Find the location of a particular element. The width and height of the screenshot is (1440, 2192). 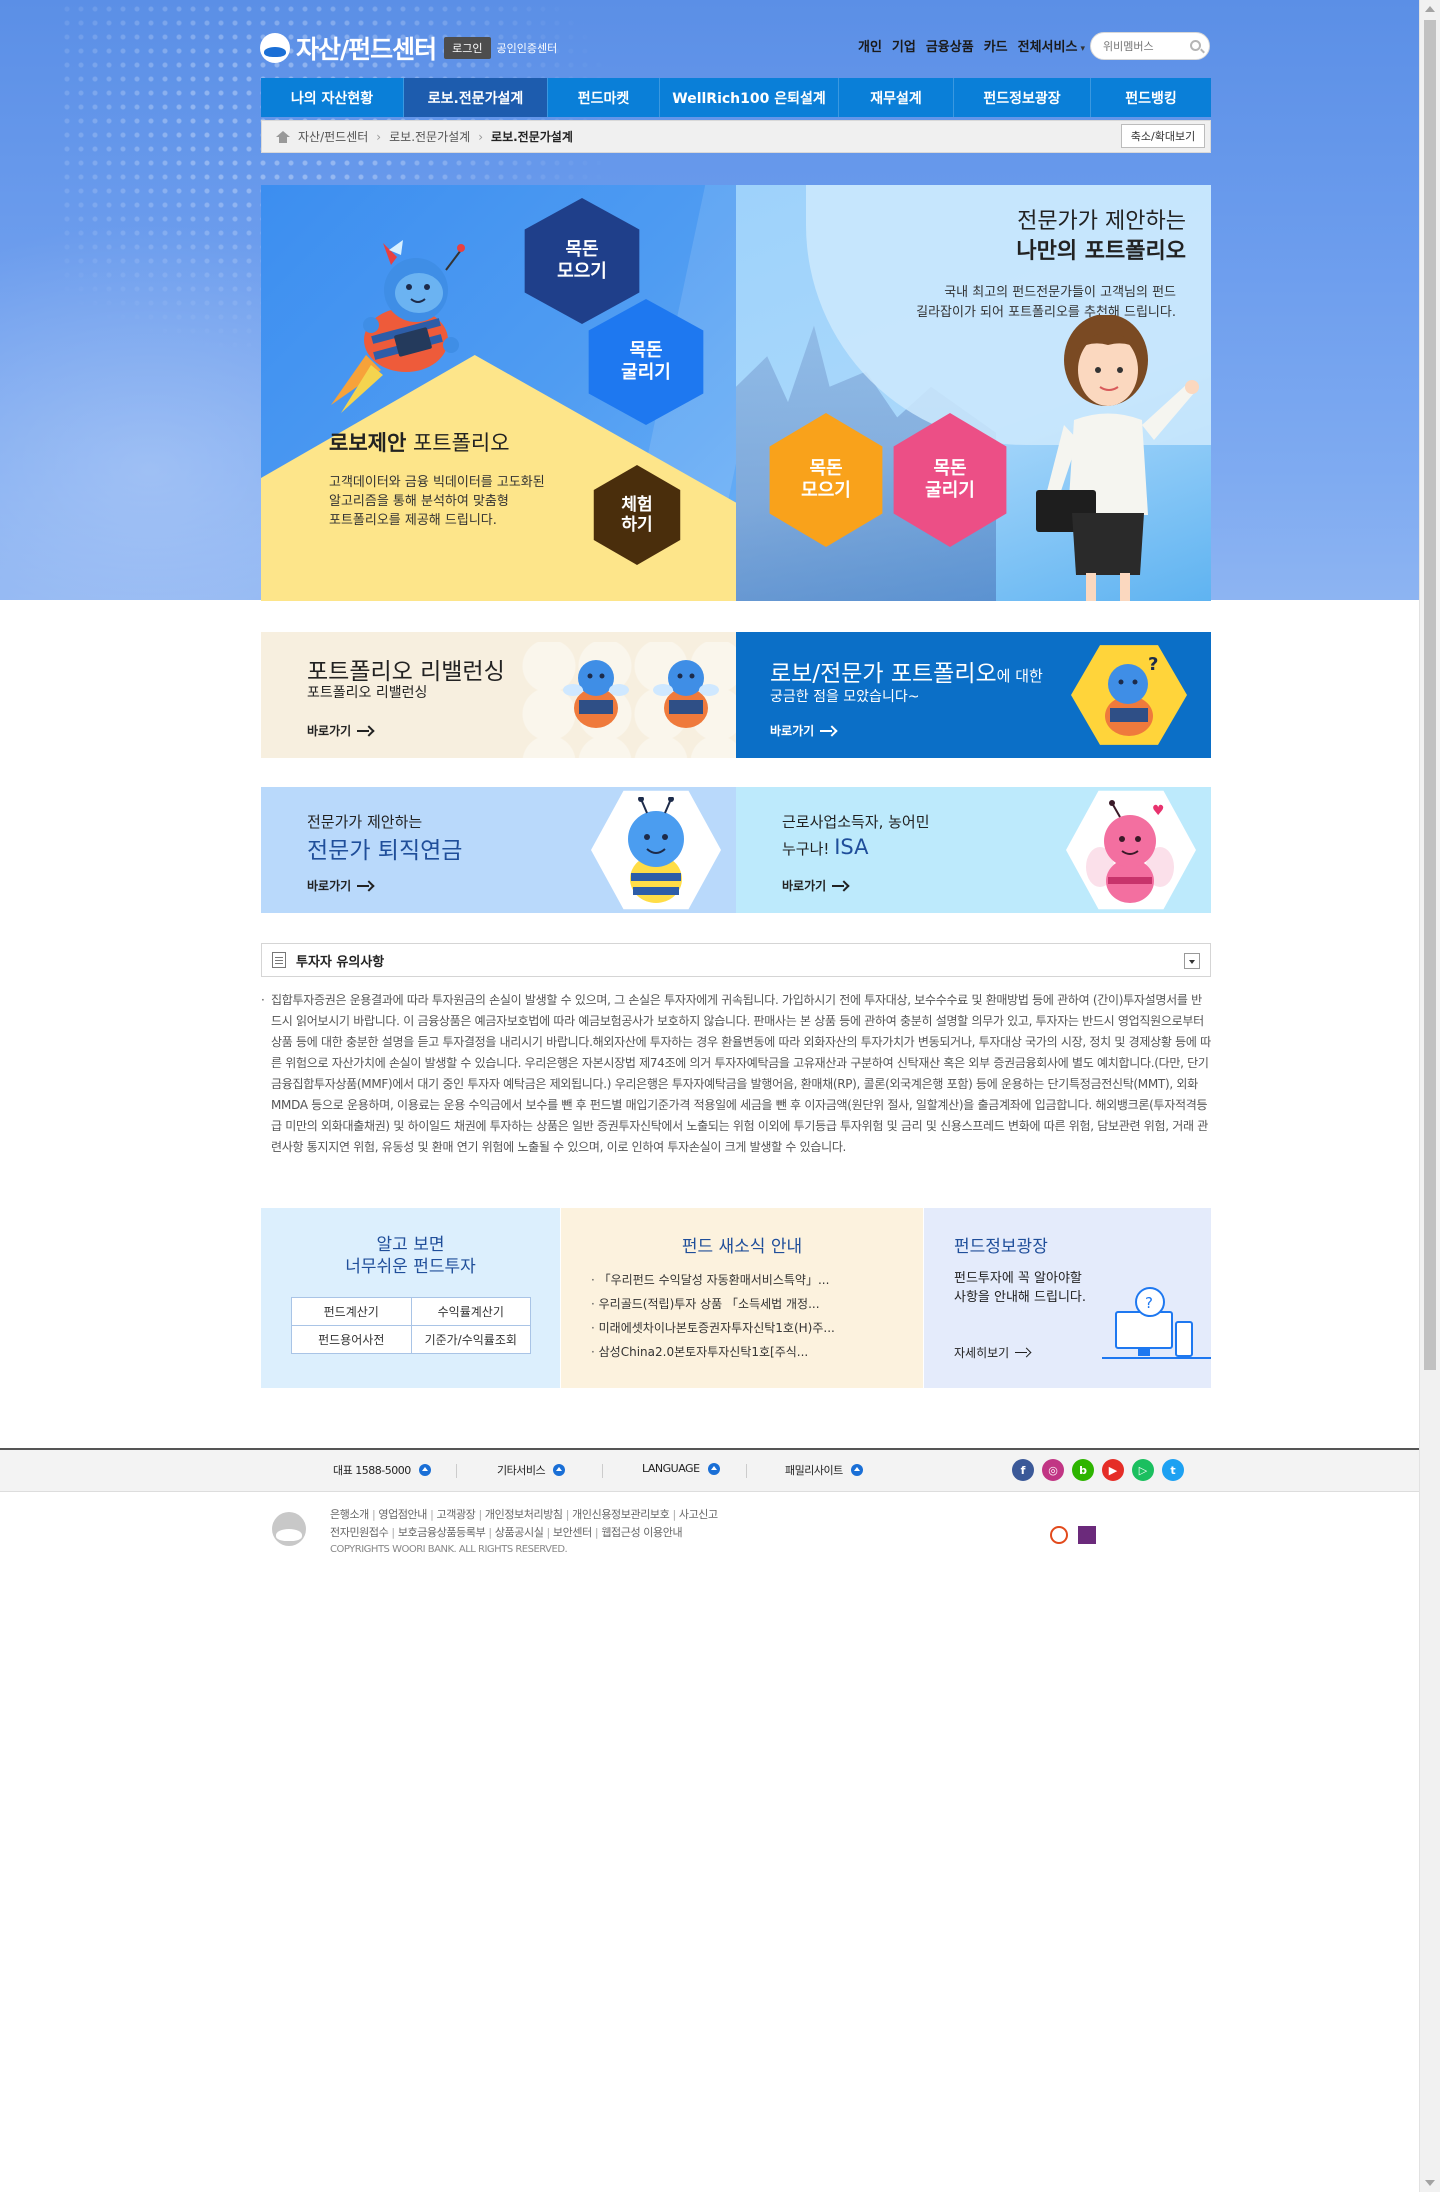

computer-question-icon: ? is located at coordinates (1156, 1323).